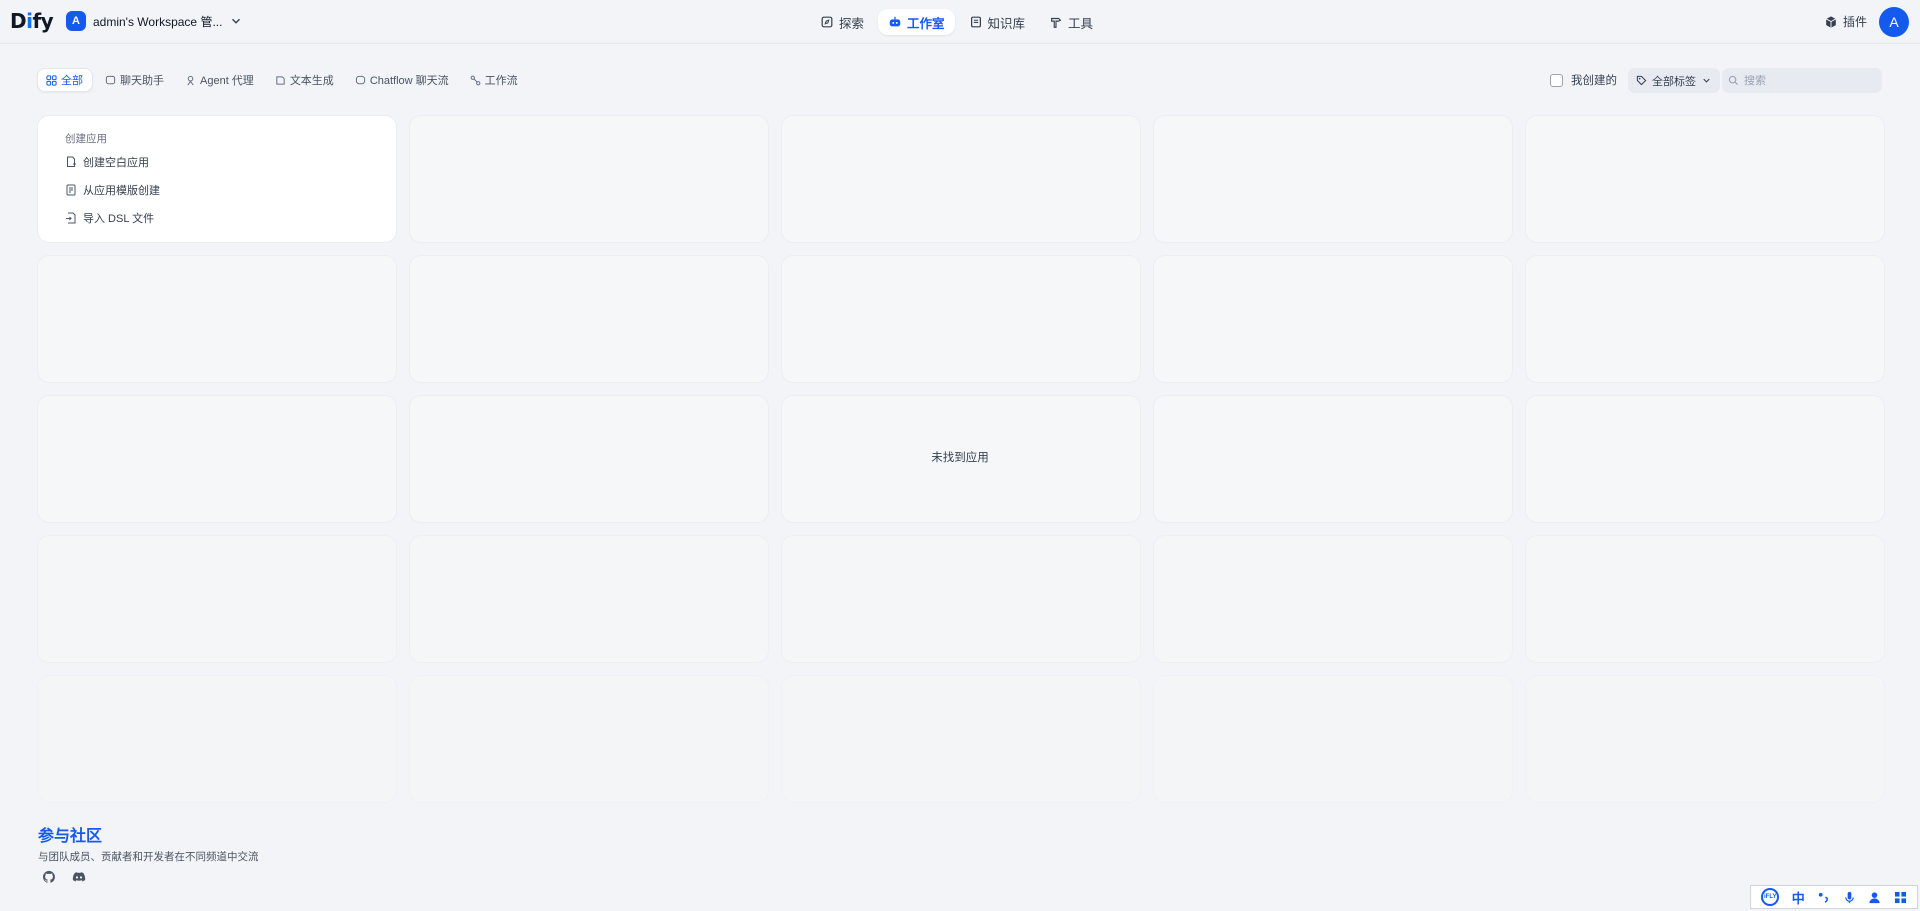  What do you see at coordinates (110, 79) in the screenshot?
I see `chat-icon` at bounding box center [110, 79].